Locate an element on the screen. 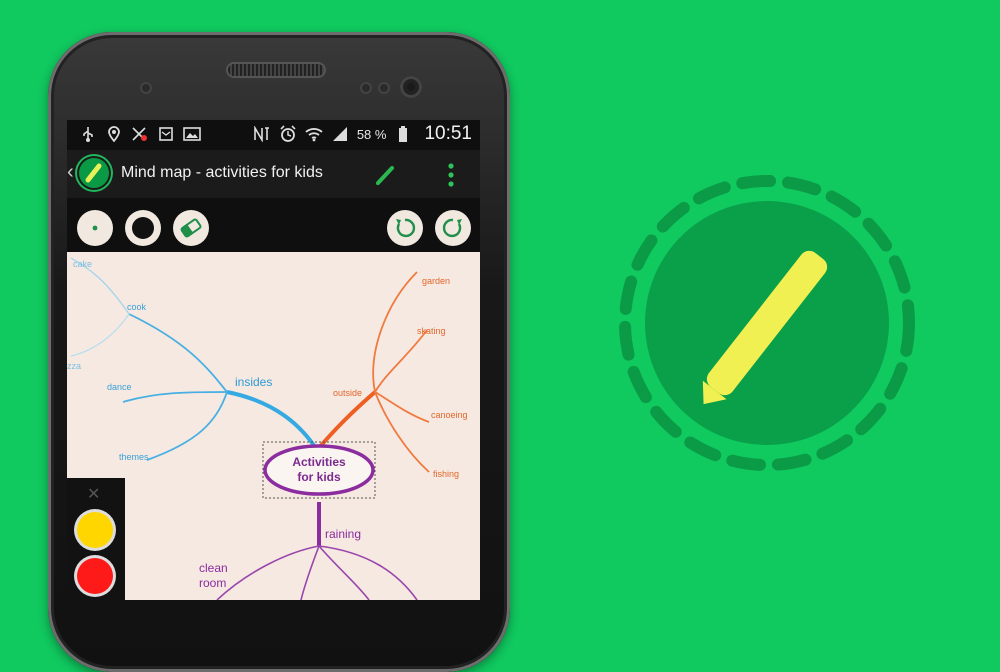 The image size is (1000, 672). overflow-menu-icon is located at coordinates (451, 175).